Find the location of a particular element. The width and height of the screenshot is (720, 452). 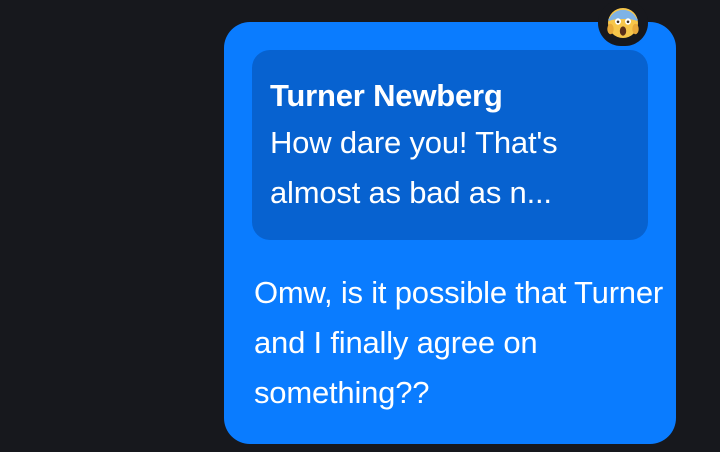

reaction-badge is located at coordinates (623, 23).